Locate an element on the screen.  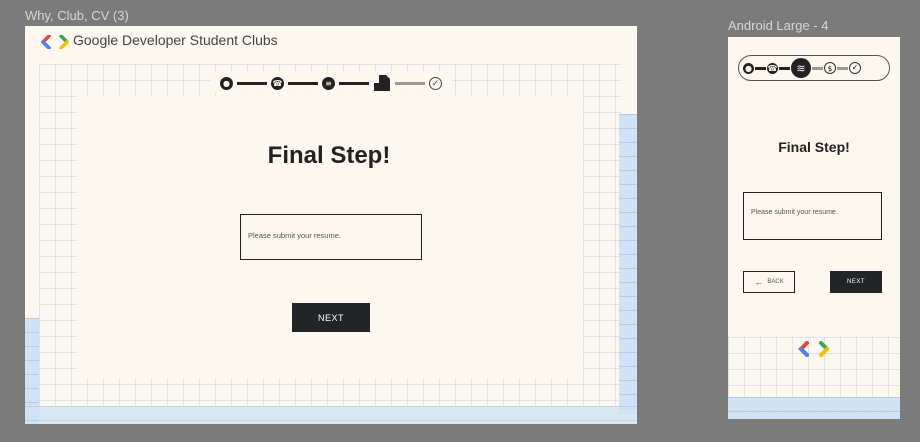
progress-stepper: ● ☎ ≡ ✓ is located at coordinates (331, 83).